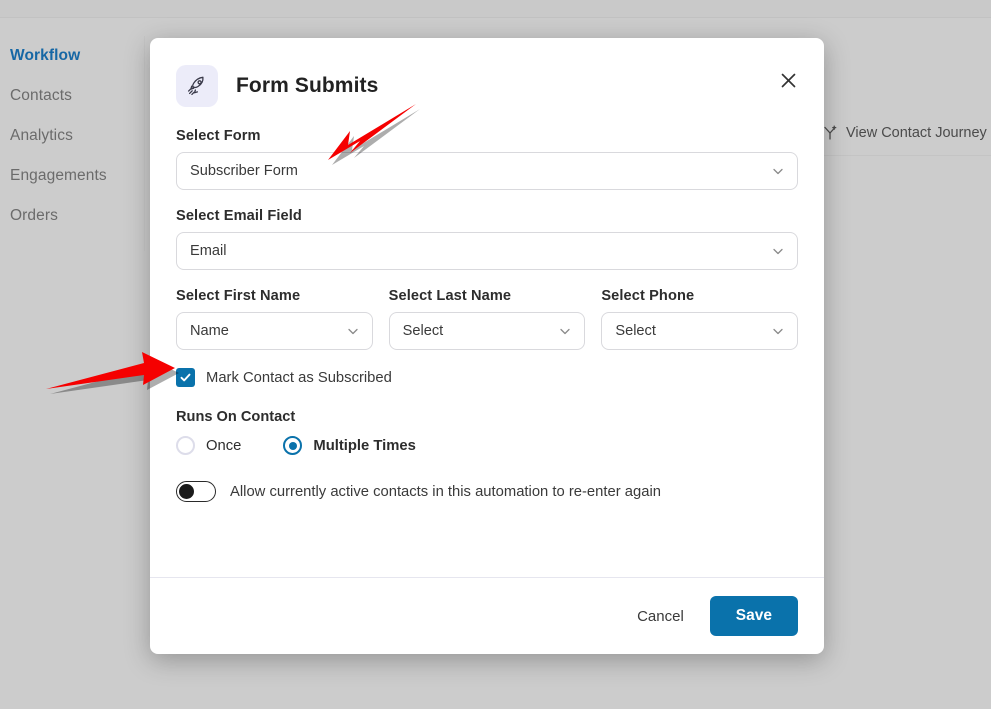 This screenshot has height=709, width=991. What do you see at coordinates (487, 445) in the screenshot?
I see `runs-on-contact-radio-group: Once Multiple Times` at bounding box center [487, 445].